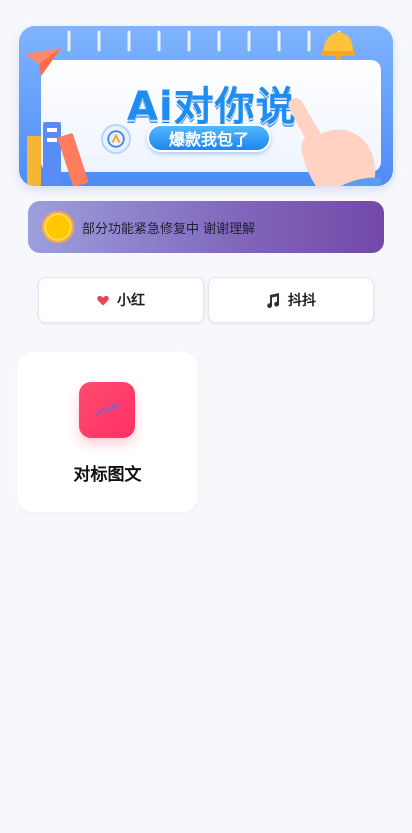  I want to click on tab-xiaohong-label: 小红, so click(131, 301).